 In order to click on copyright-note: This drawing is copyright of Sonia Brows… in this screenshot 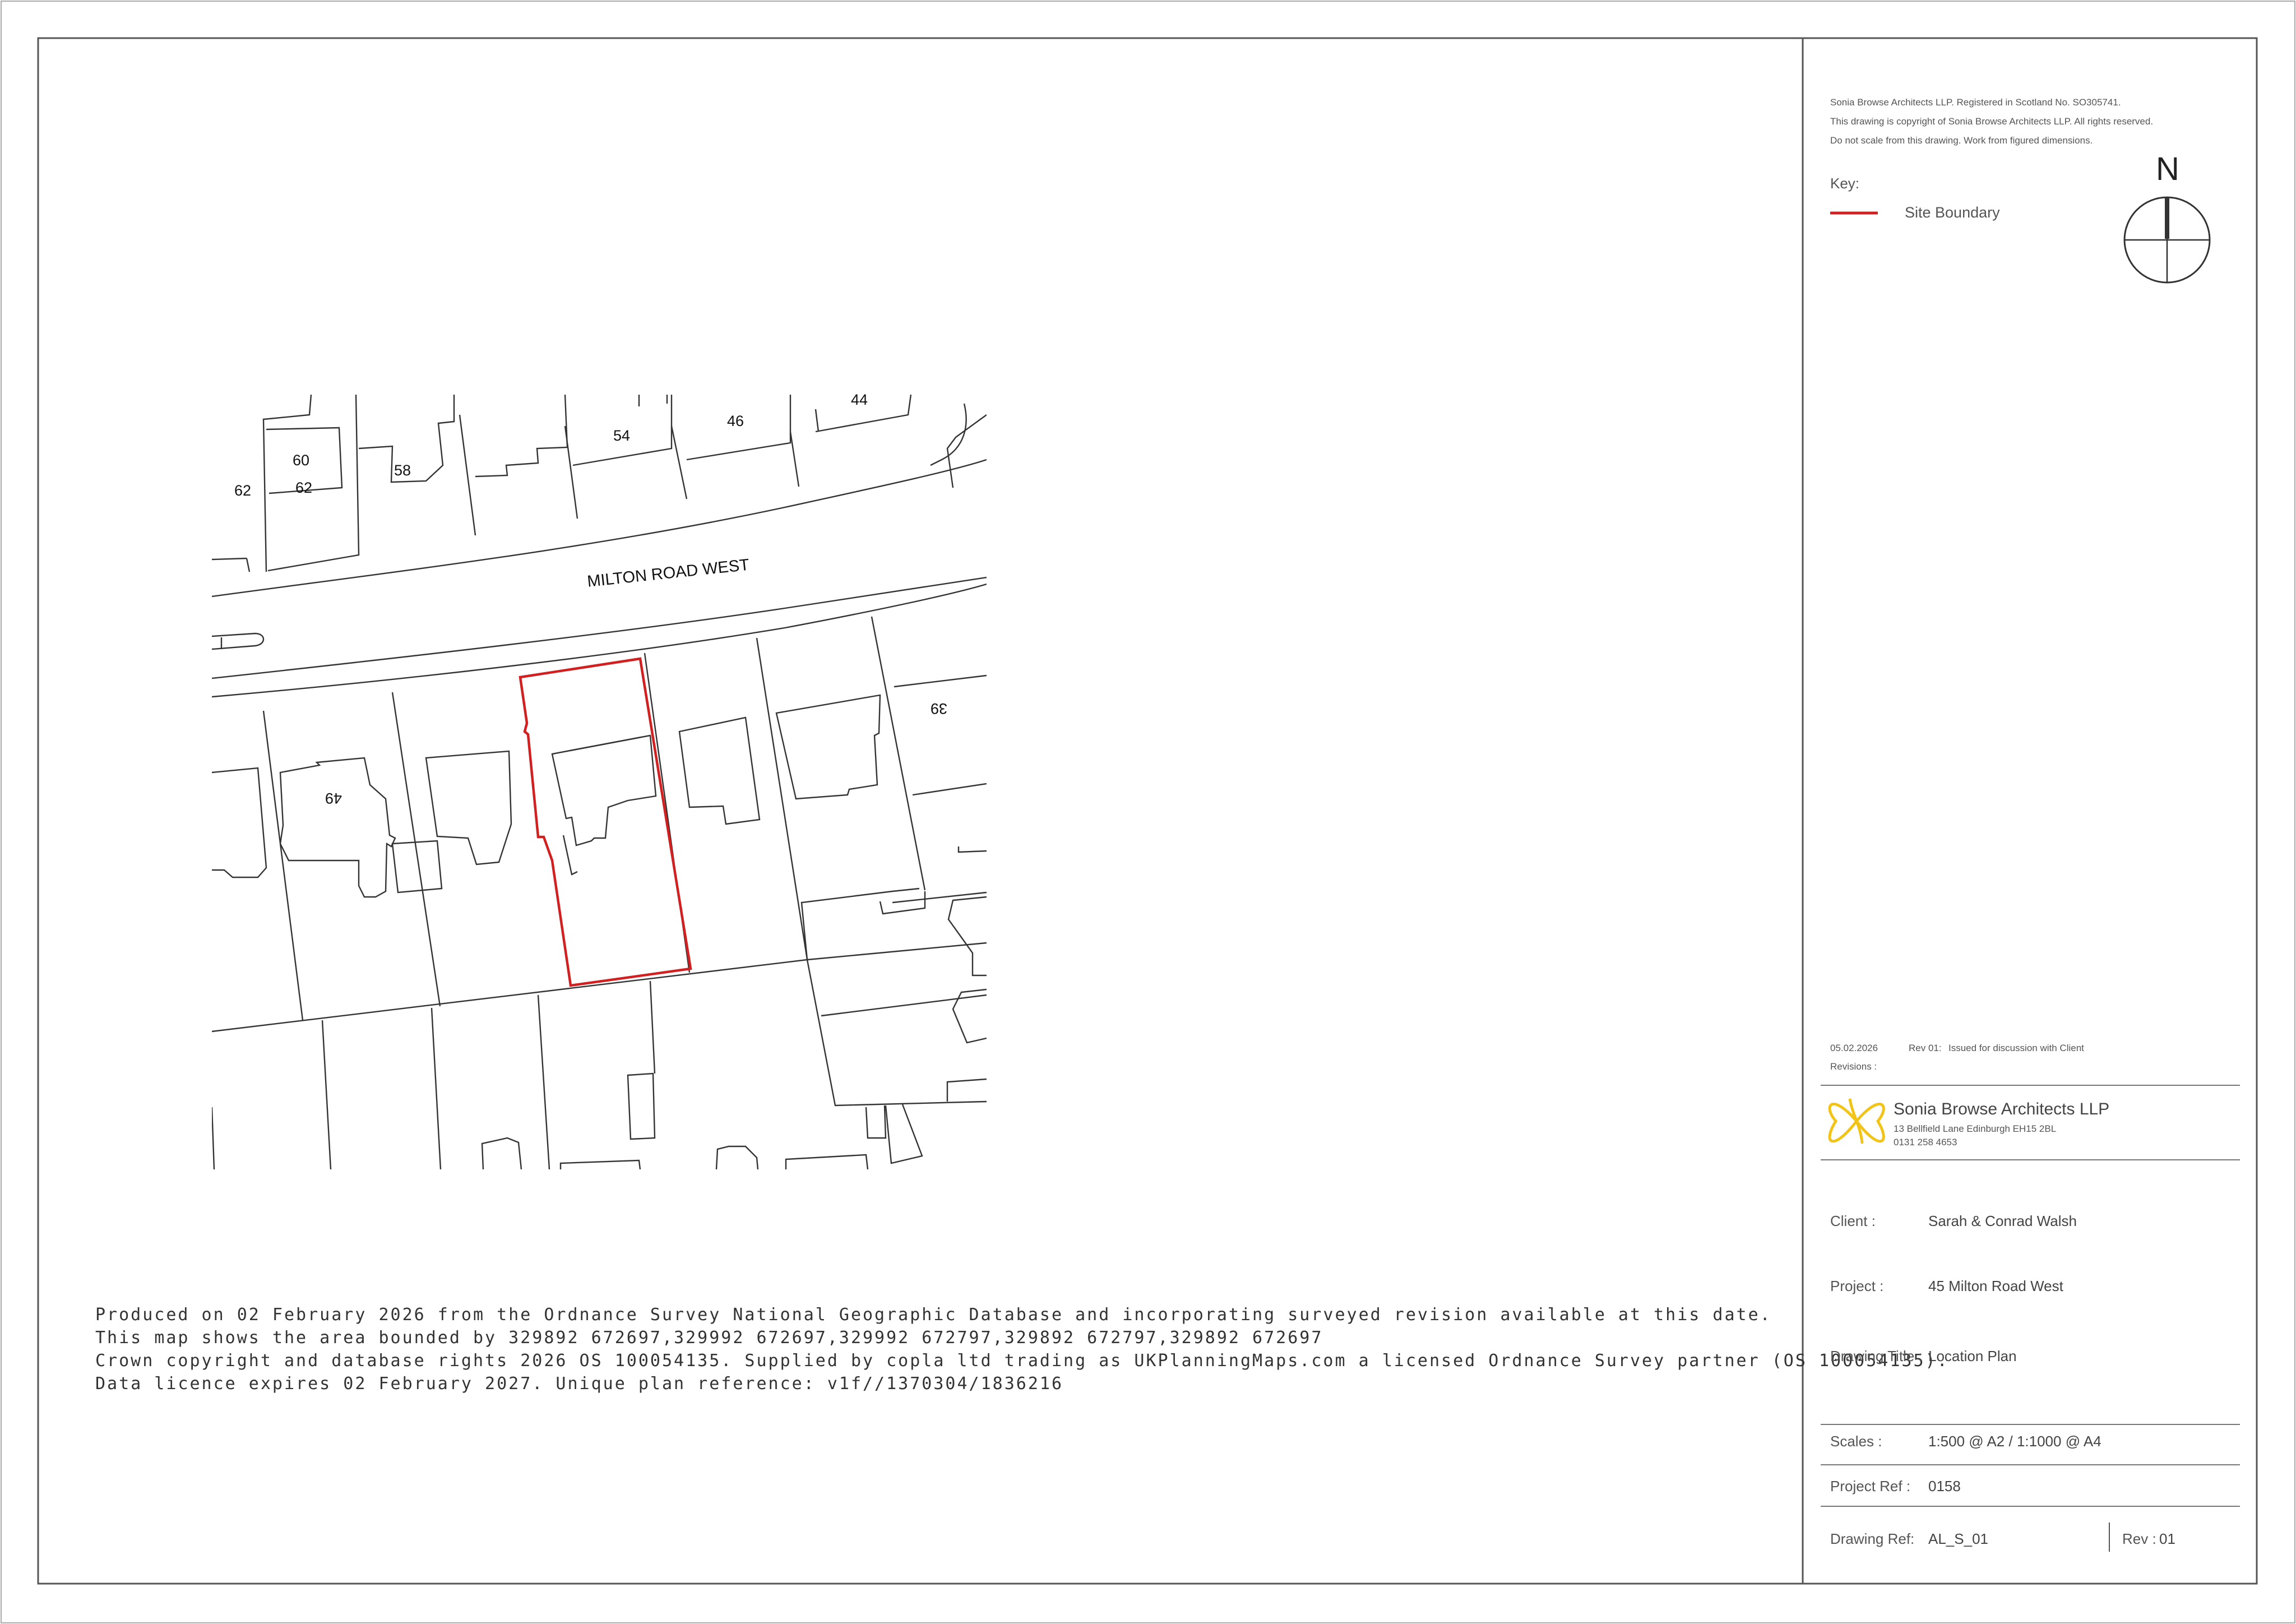, I will do `click(1992, 122)`.